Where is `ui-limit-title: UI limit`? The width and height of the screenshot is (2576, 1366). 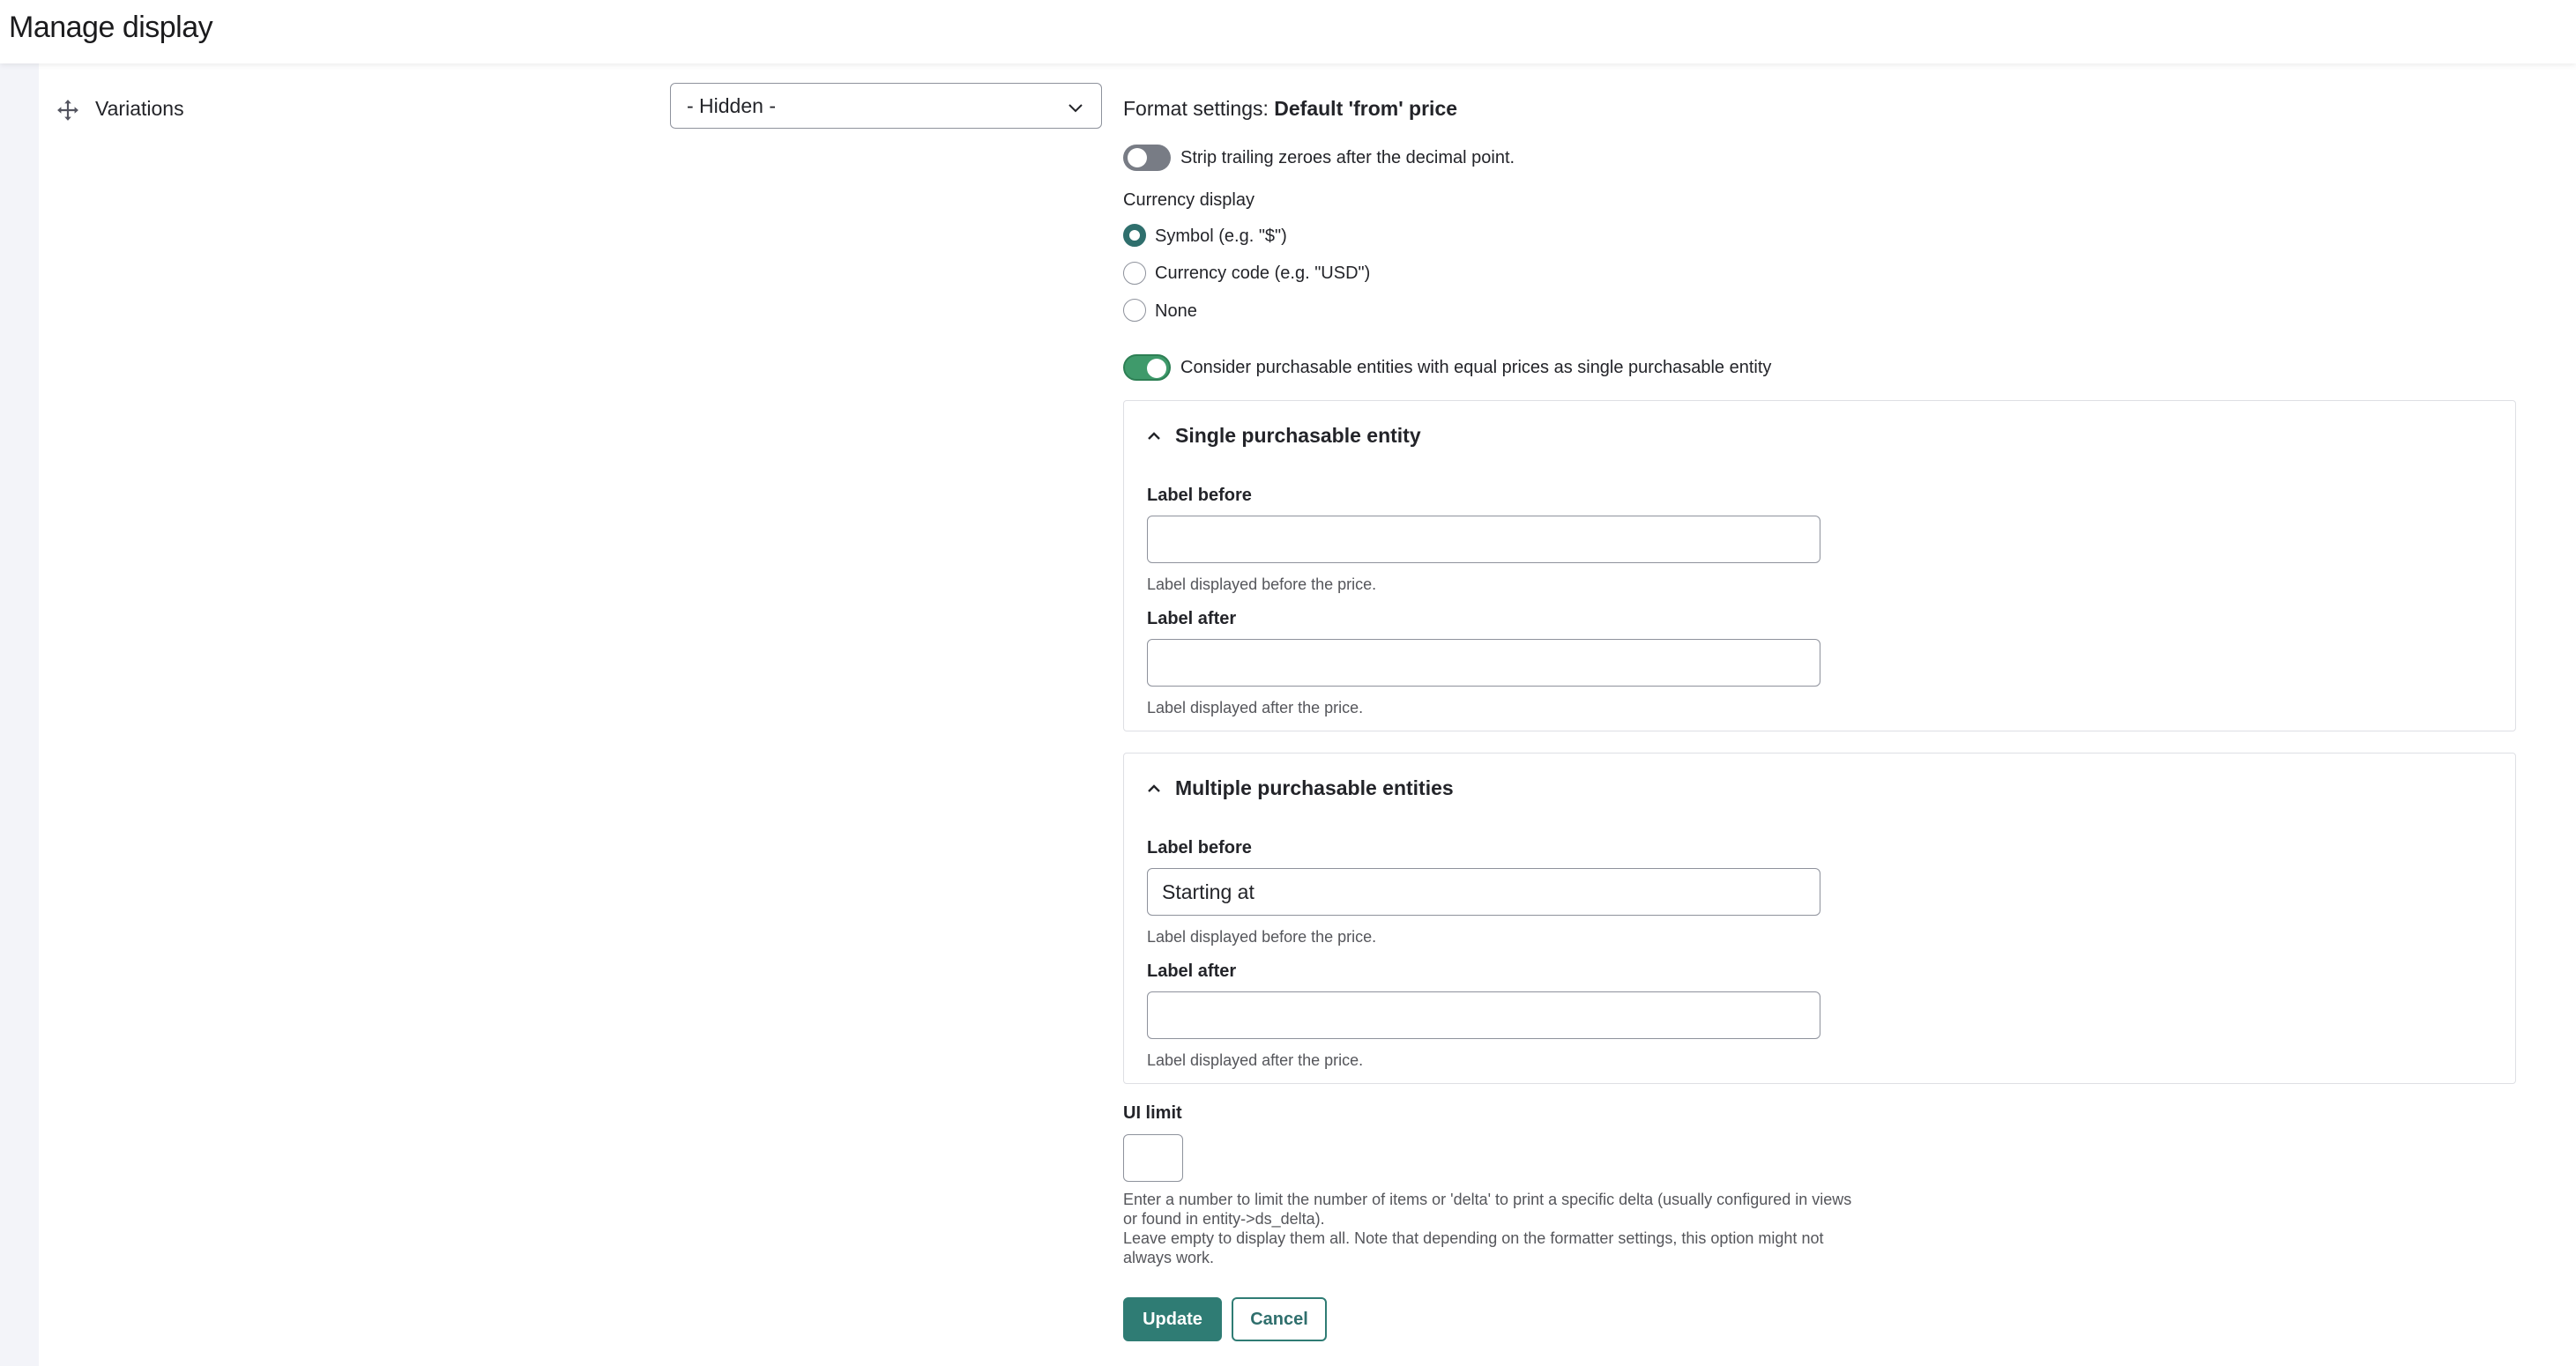
ui-limit-title: UI limit is located at coordinates (1152, 1113).